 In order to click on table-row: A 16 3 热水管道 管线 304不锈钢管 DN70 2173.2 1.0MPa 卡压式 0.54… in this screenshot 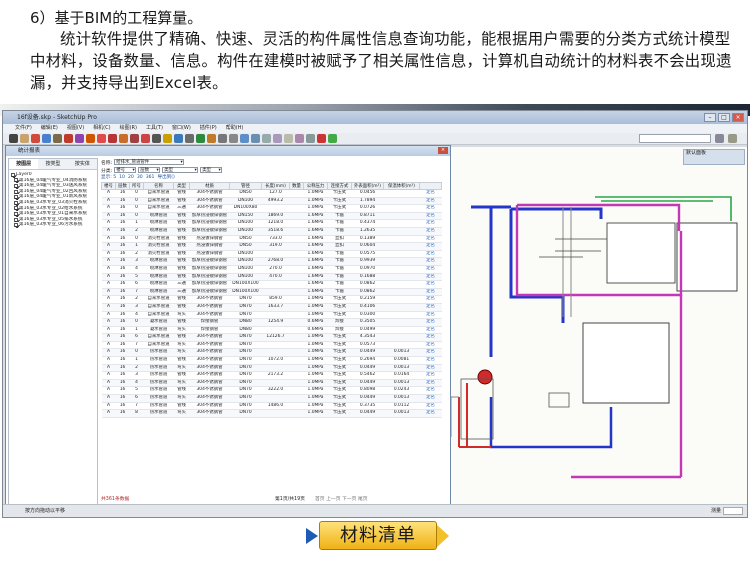, I will do `click(271, 375)`.